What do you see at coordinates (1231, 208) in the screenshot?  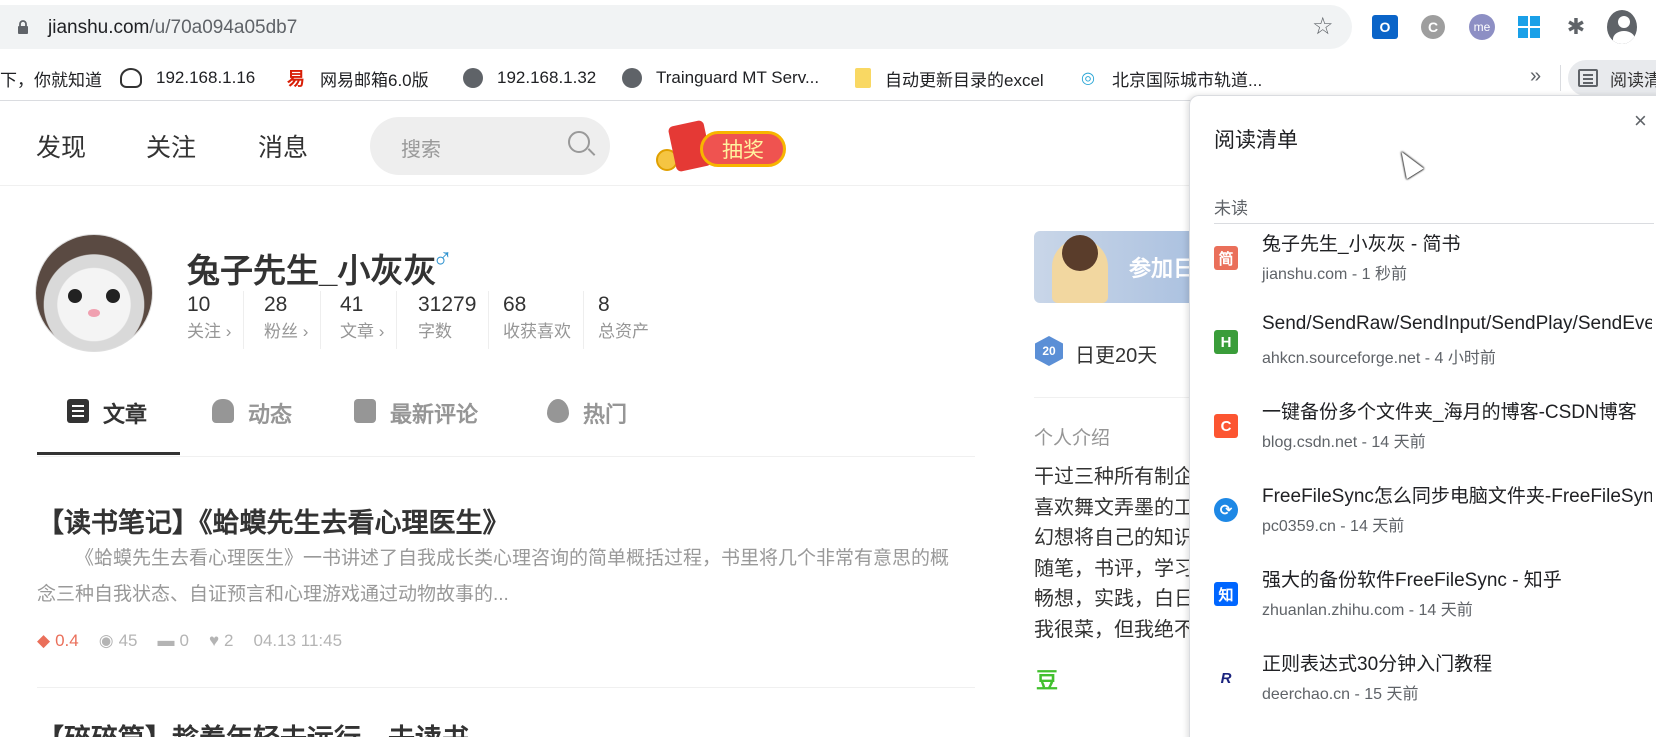 I see `unread-section-heading: 未读` at bounding box center [1231, 208].